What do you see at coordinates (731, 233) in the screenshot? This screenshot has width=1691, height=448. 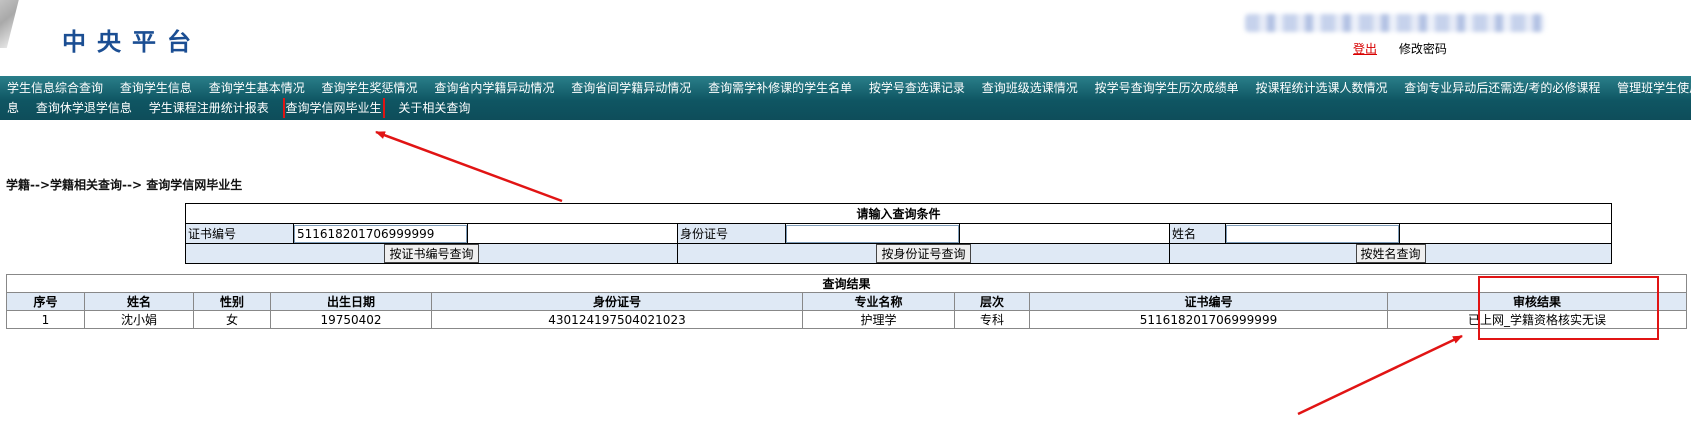 I see `id-label: 身份证号` at bounding box center [731, 233].